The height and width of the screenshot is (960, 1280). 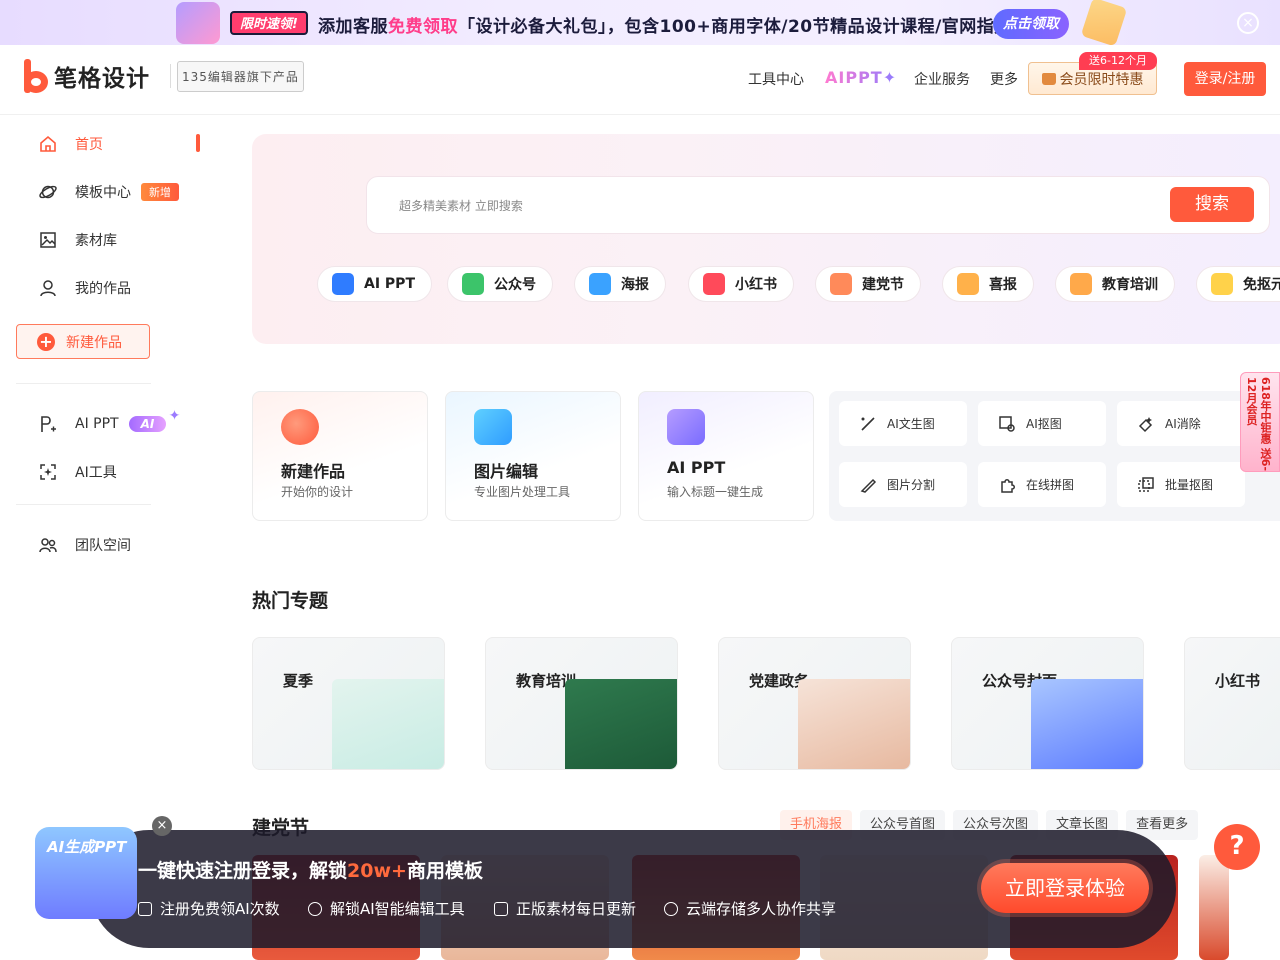 I want to click on new-badge: 新增, so click(x=160, y=192).